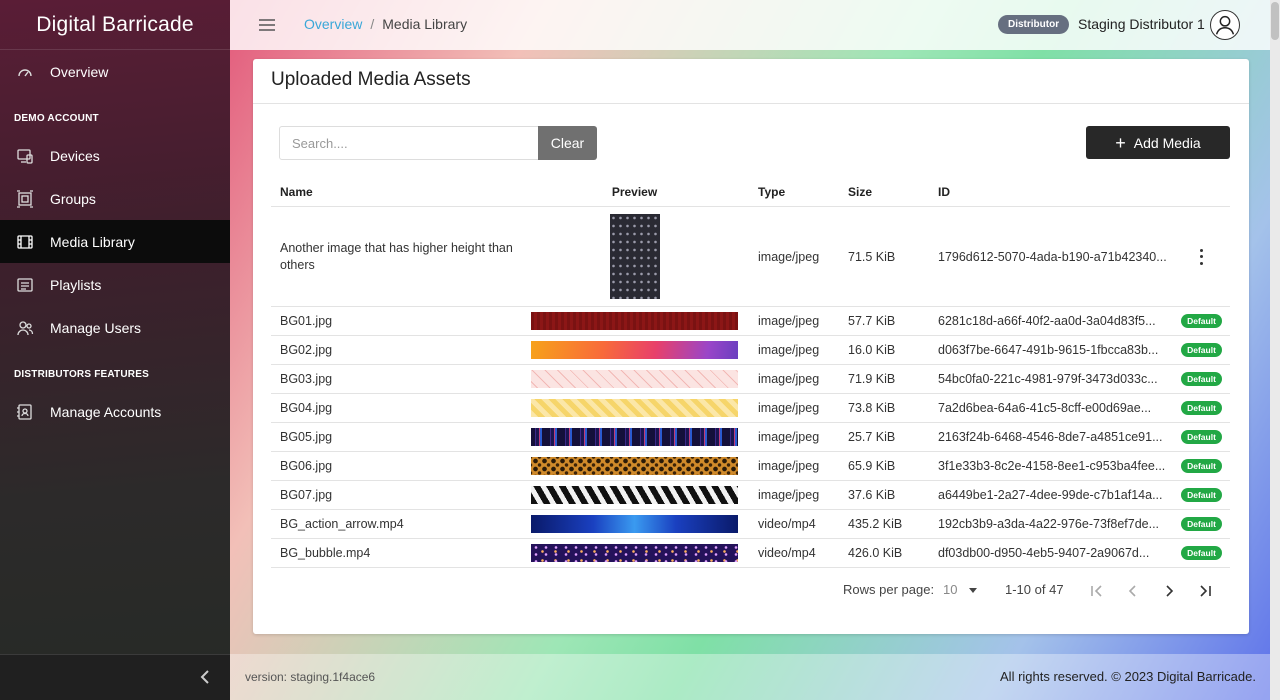 Image resolution: width=1280 pixels, height=700 pixels. I want to click on menu-icon, so click(267, 25).